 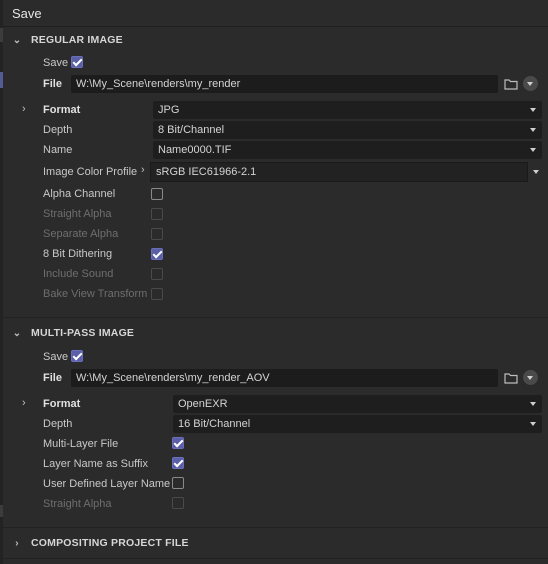 What do you see at coordinates (275, 543) in the screenshot?
I see `section-compositing-project-file: › COMPOSITING PROJECT FILE` at bounding box center [275, 543].